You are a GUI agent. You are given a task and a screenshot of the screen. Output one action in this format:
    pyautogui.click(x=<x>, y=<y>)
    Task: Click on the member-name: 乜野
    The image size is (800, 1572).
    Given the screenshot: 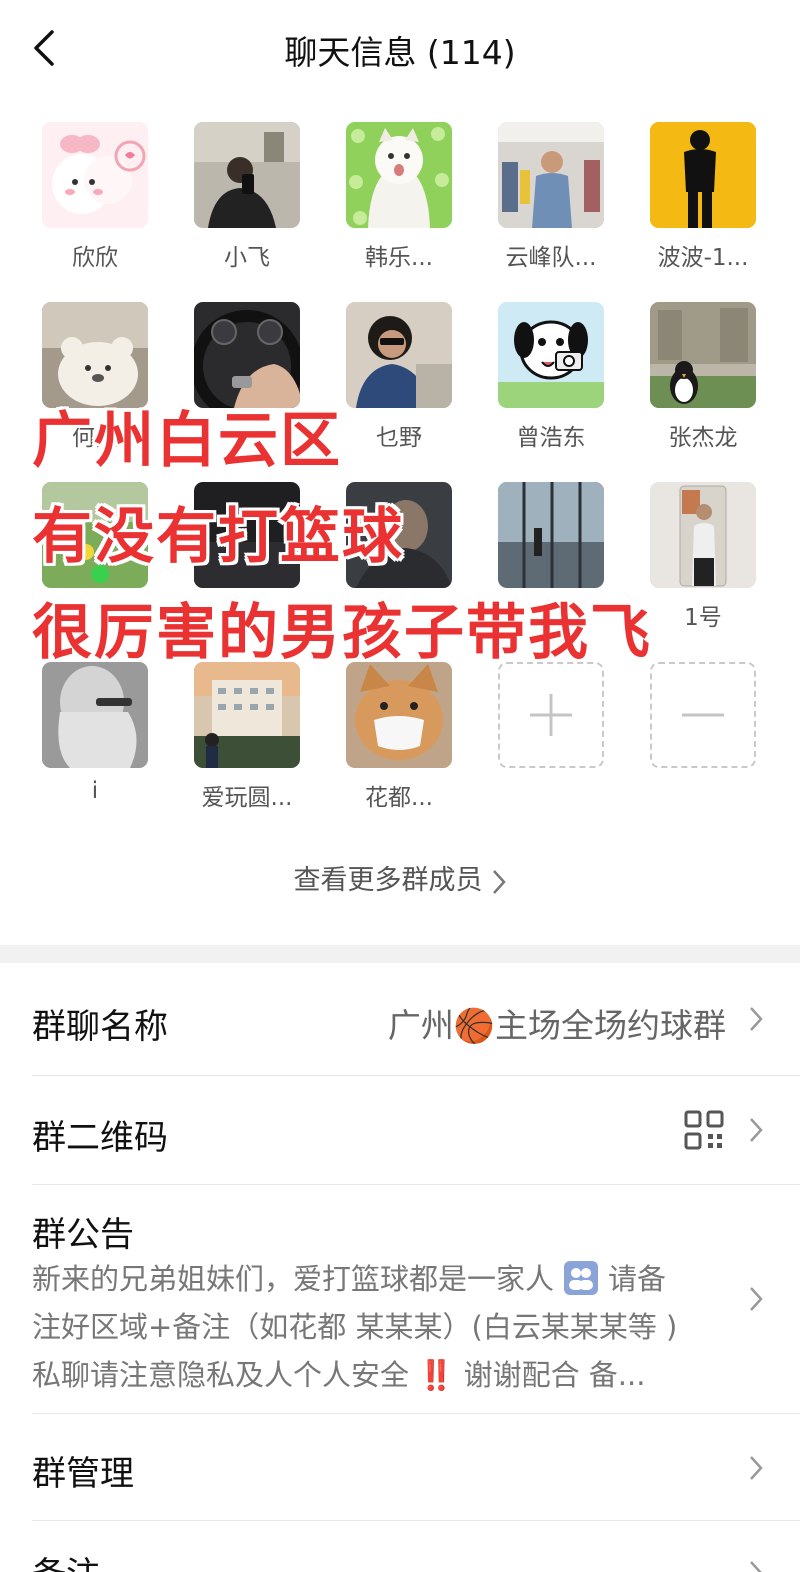 What is the action you would take?
    pyautogui.click(x=399, y=438)
    